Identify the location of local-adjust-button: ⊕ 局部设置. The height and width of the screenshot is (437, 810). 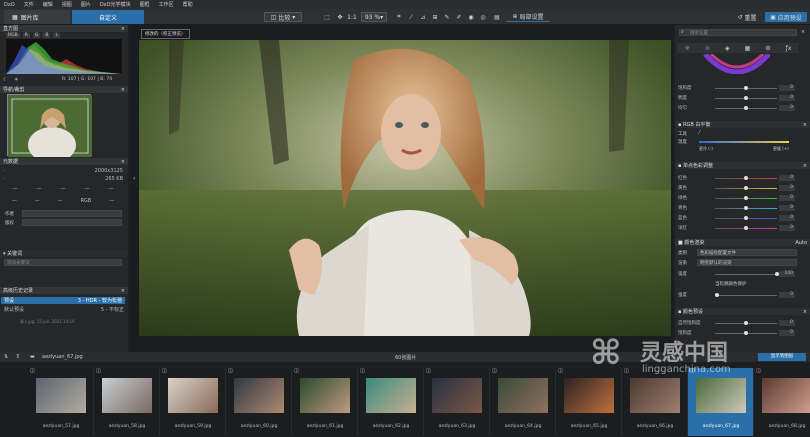
(528, 17).